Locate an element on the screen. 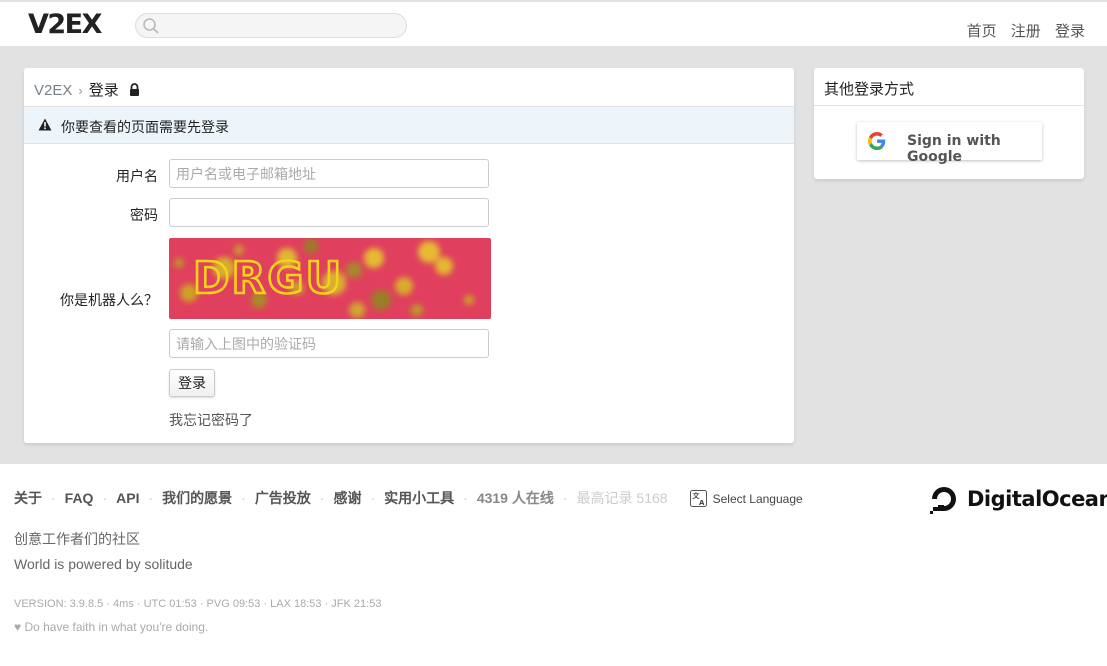 The width and height of the screenshot is (1107, 666). footer-faith: ♥ Do have faith in what you're doing. is located at coordinates (111, 627).